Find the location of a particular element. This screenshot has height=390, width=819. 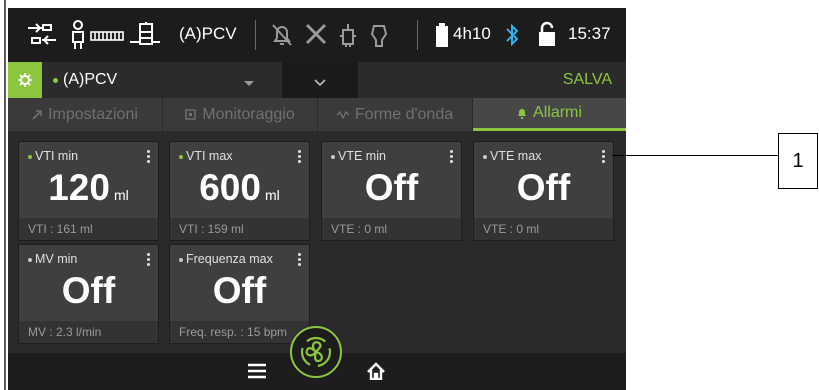

tab-allarmi: Allarmi is located at coordinates (549, 114).